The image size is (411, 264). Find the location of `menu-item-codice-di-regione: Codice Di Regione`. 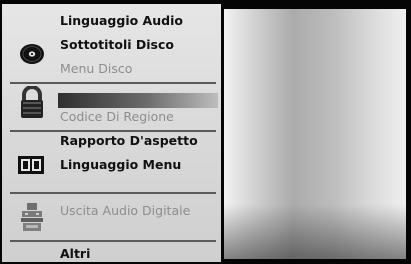

menu-item-codice-di-regione: Codice Di Regione is located at coordinates (117, 116).